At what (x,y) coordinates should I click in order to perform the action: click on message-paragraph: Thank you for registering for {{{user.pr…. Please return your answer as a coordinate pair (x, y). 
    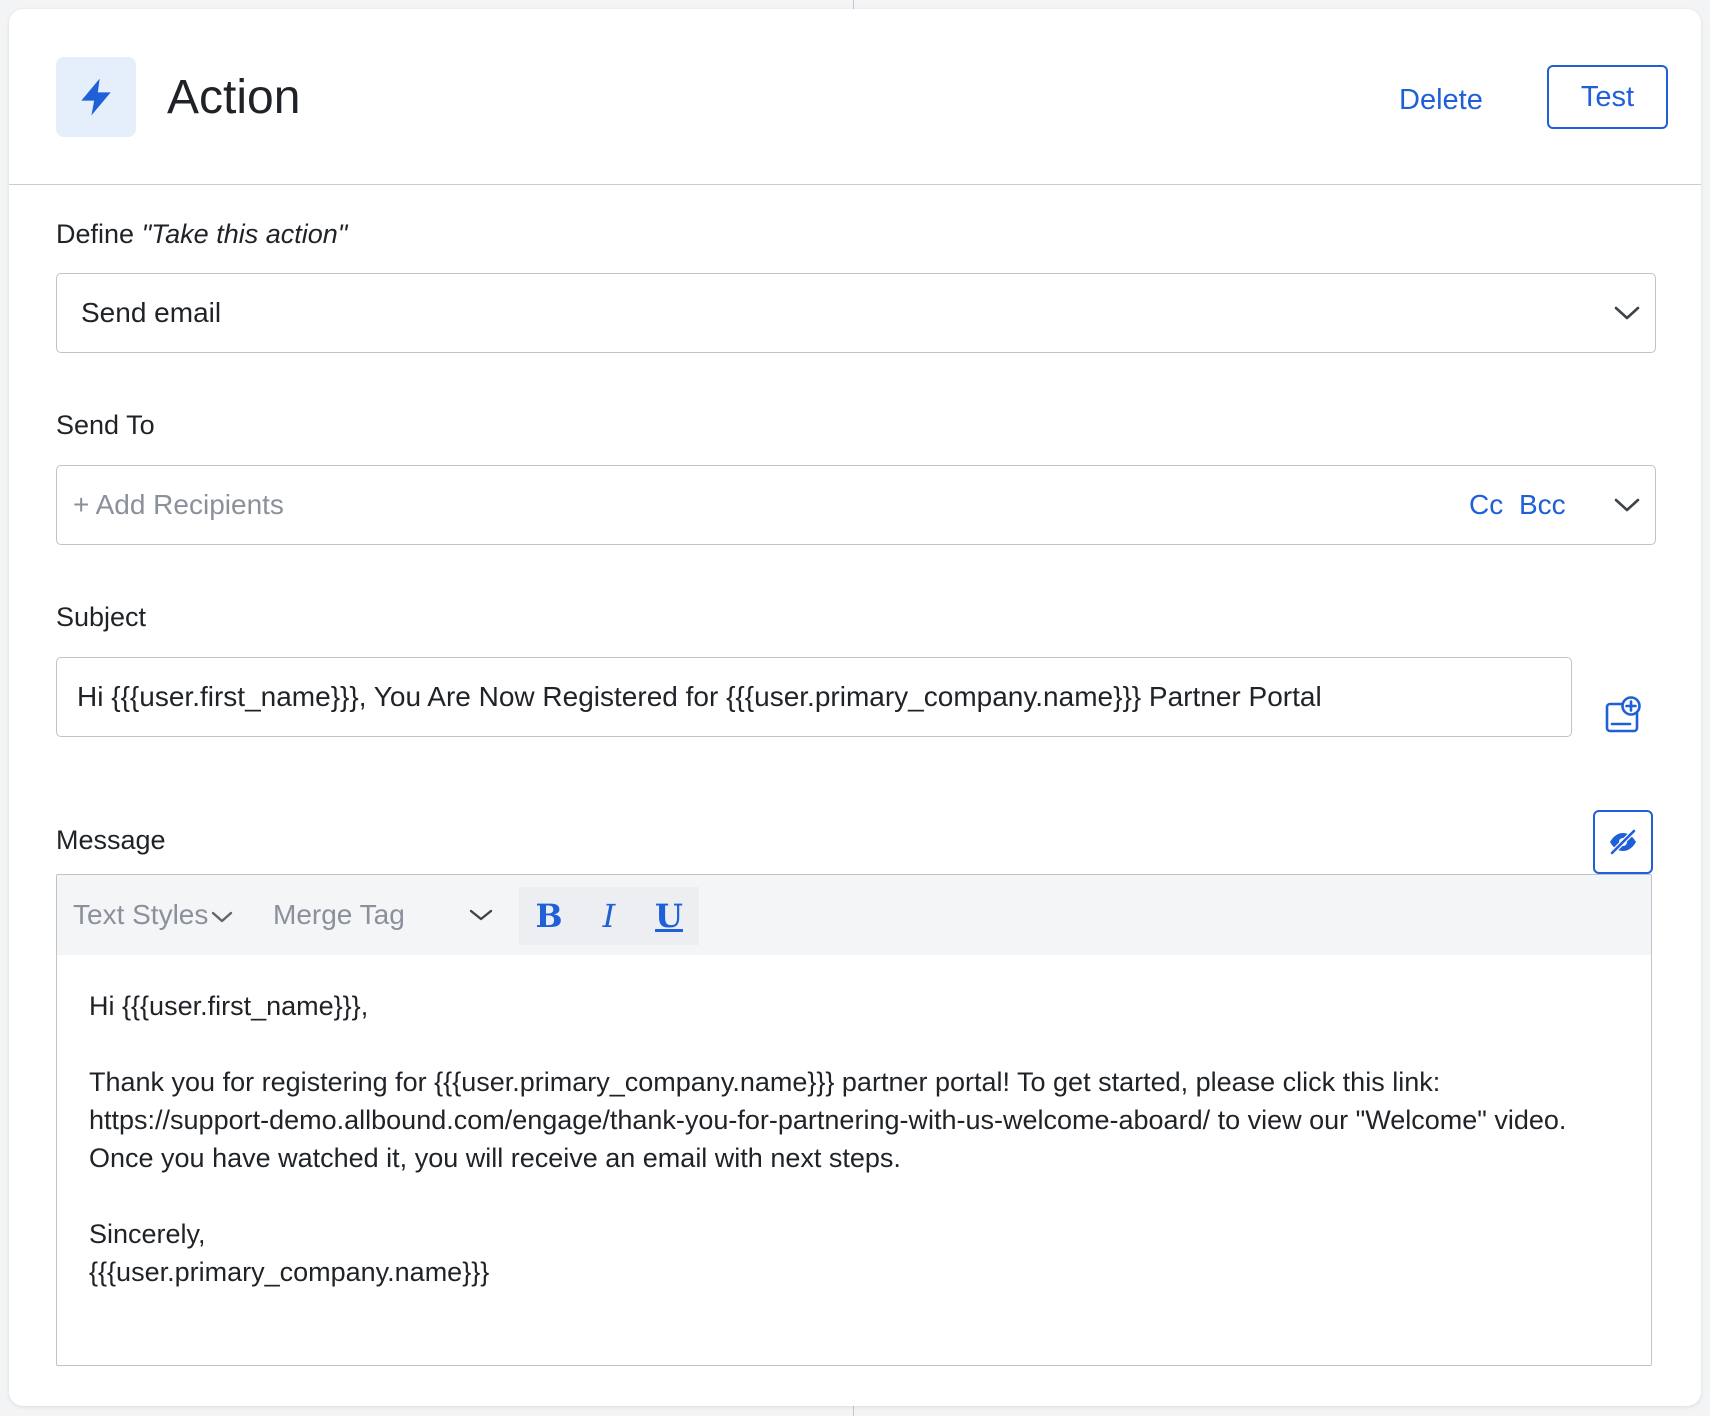
    Looking at the image, I should click on (828, 1120).